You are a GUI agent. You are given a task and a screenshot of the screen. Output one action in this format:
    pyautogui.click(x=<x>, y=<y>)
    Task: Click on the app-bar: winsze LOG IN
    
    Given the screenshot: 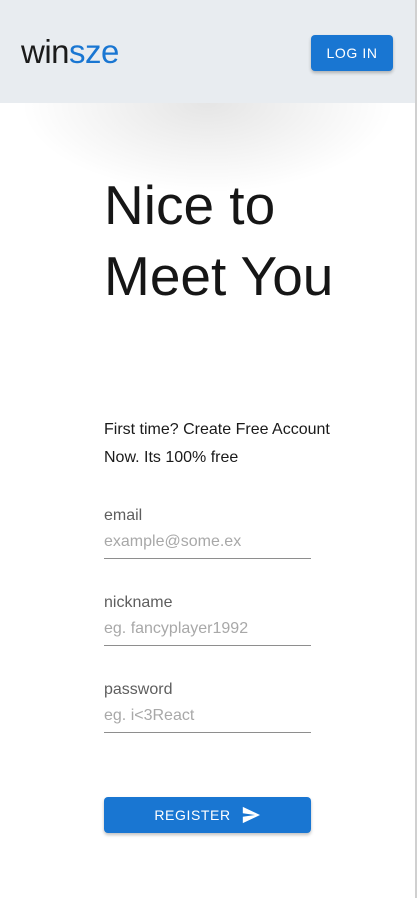 What is the action you would take?
    pyautogui.click(x=207, y=51)
    